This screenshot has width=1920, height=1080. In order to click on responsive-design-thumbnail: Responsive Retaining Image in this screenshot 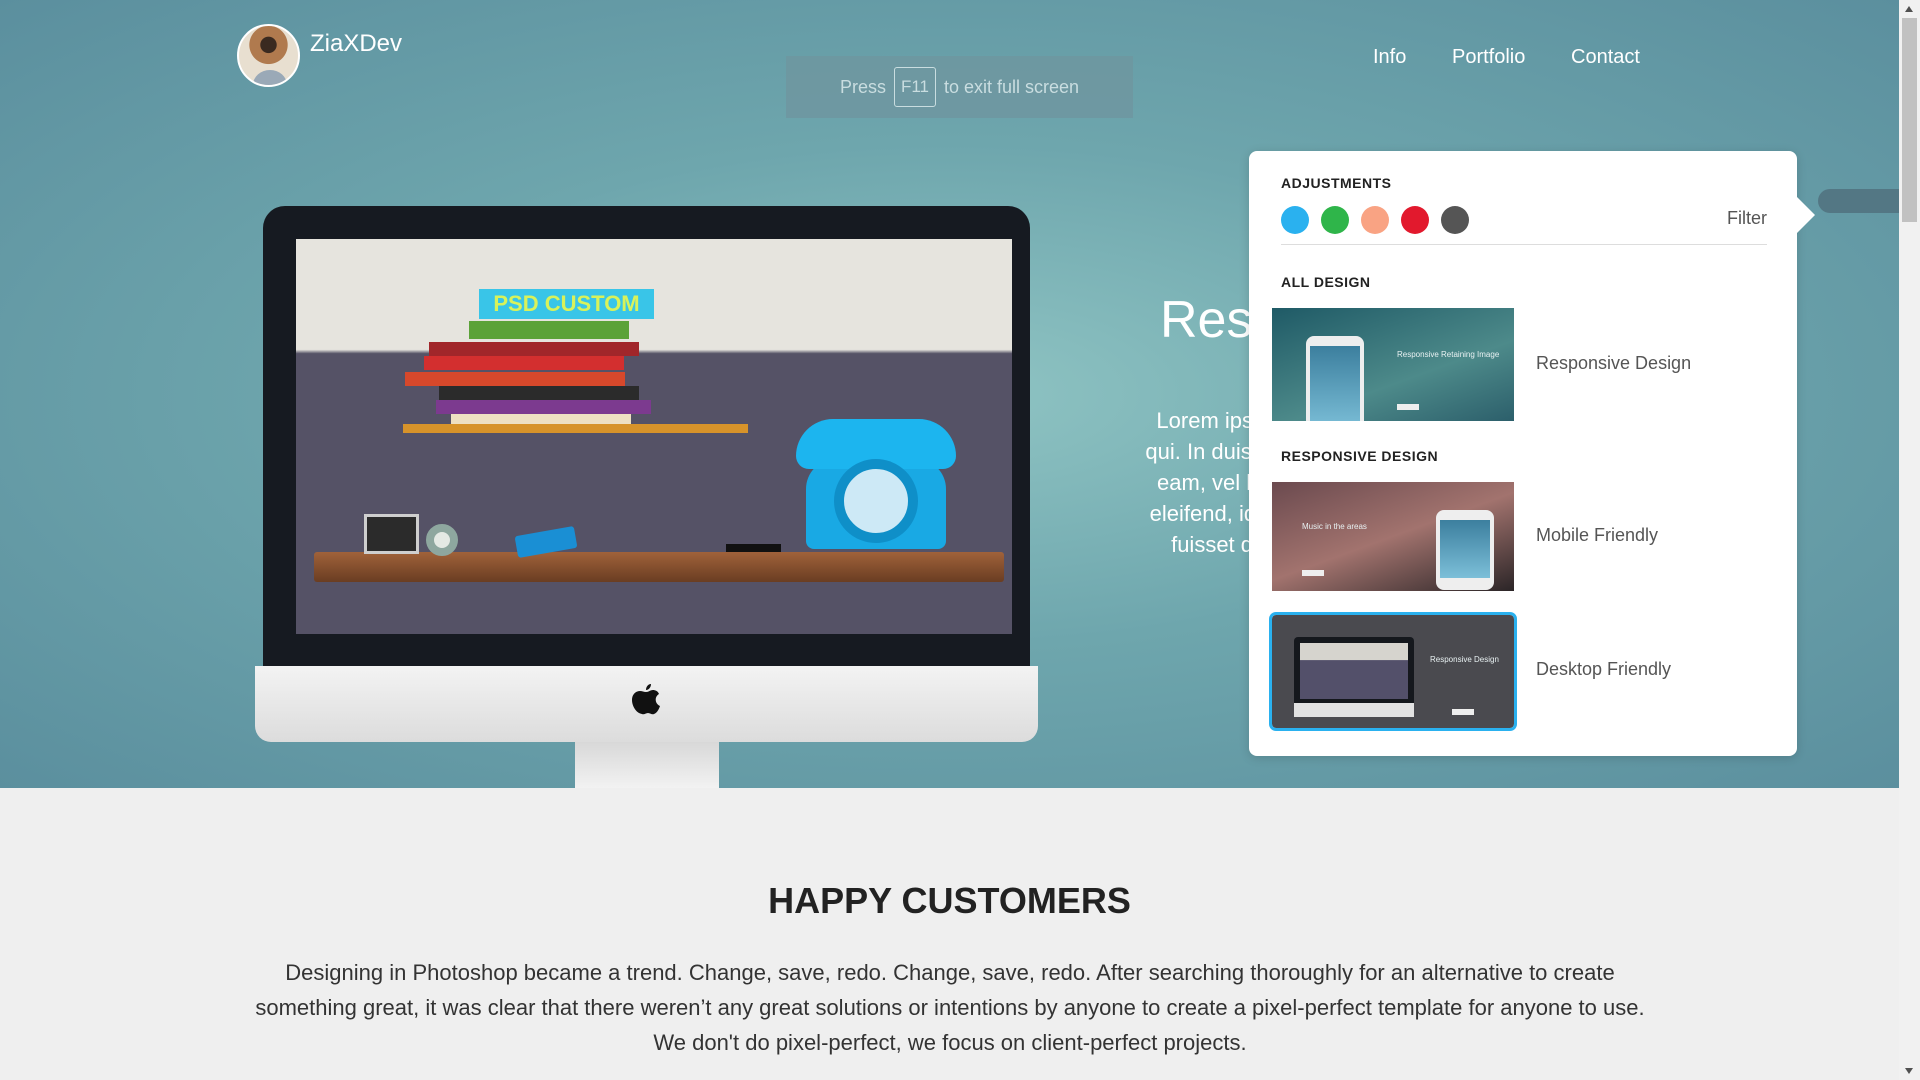, I will do `click(1393, 364)`.